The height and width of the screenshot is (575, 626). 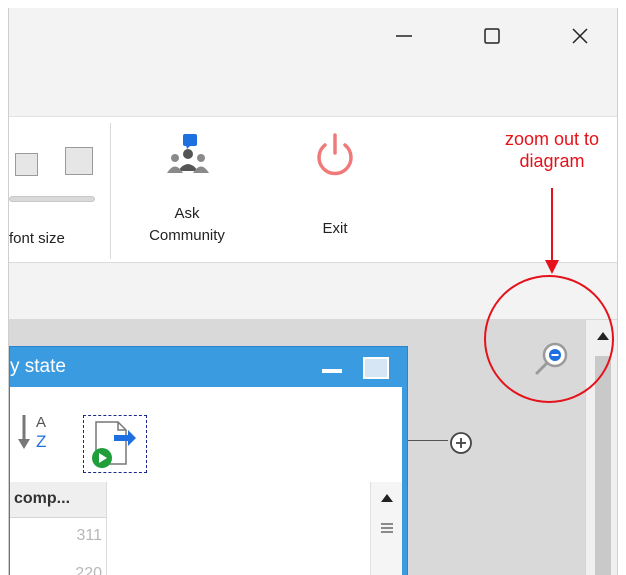 What do you see at coordinates (332, 371) in the screenshot?
I see `panel-minimize-button` at bounding box center [332, 371].